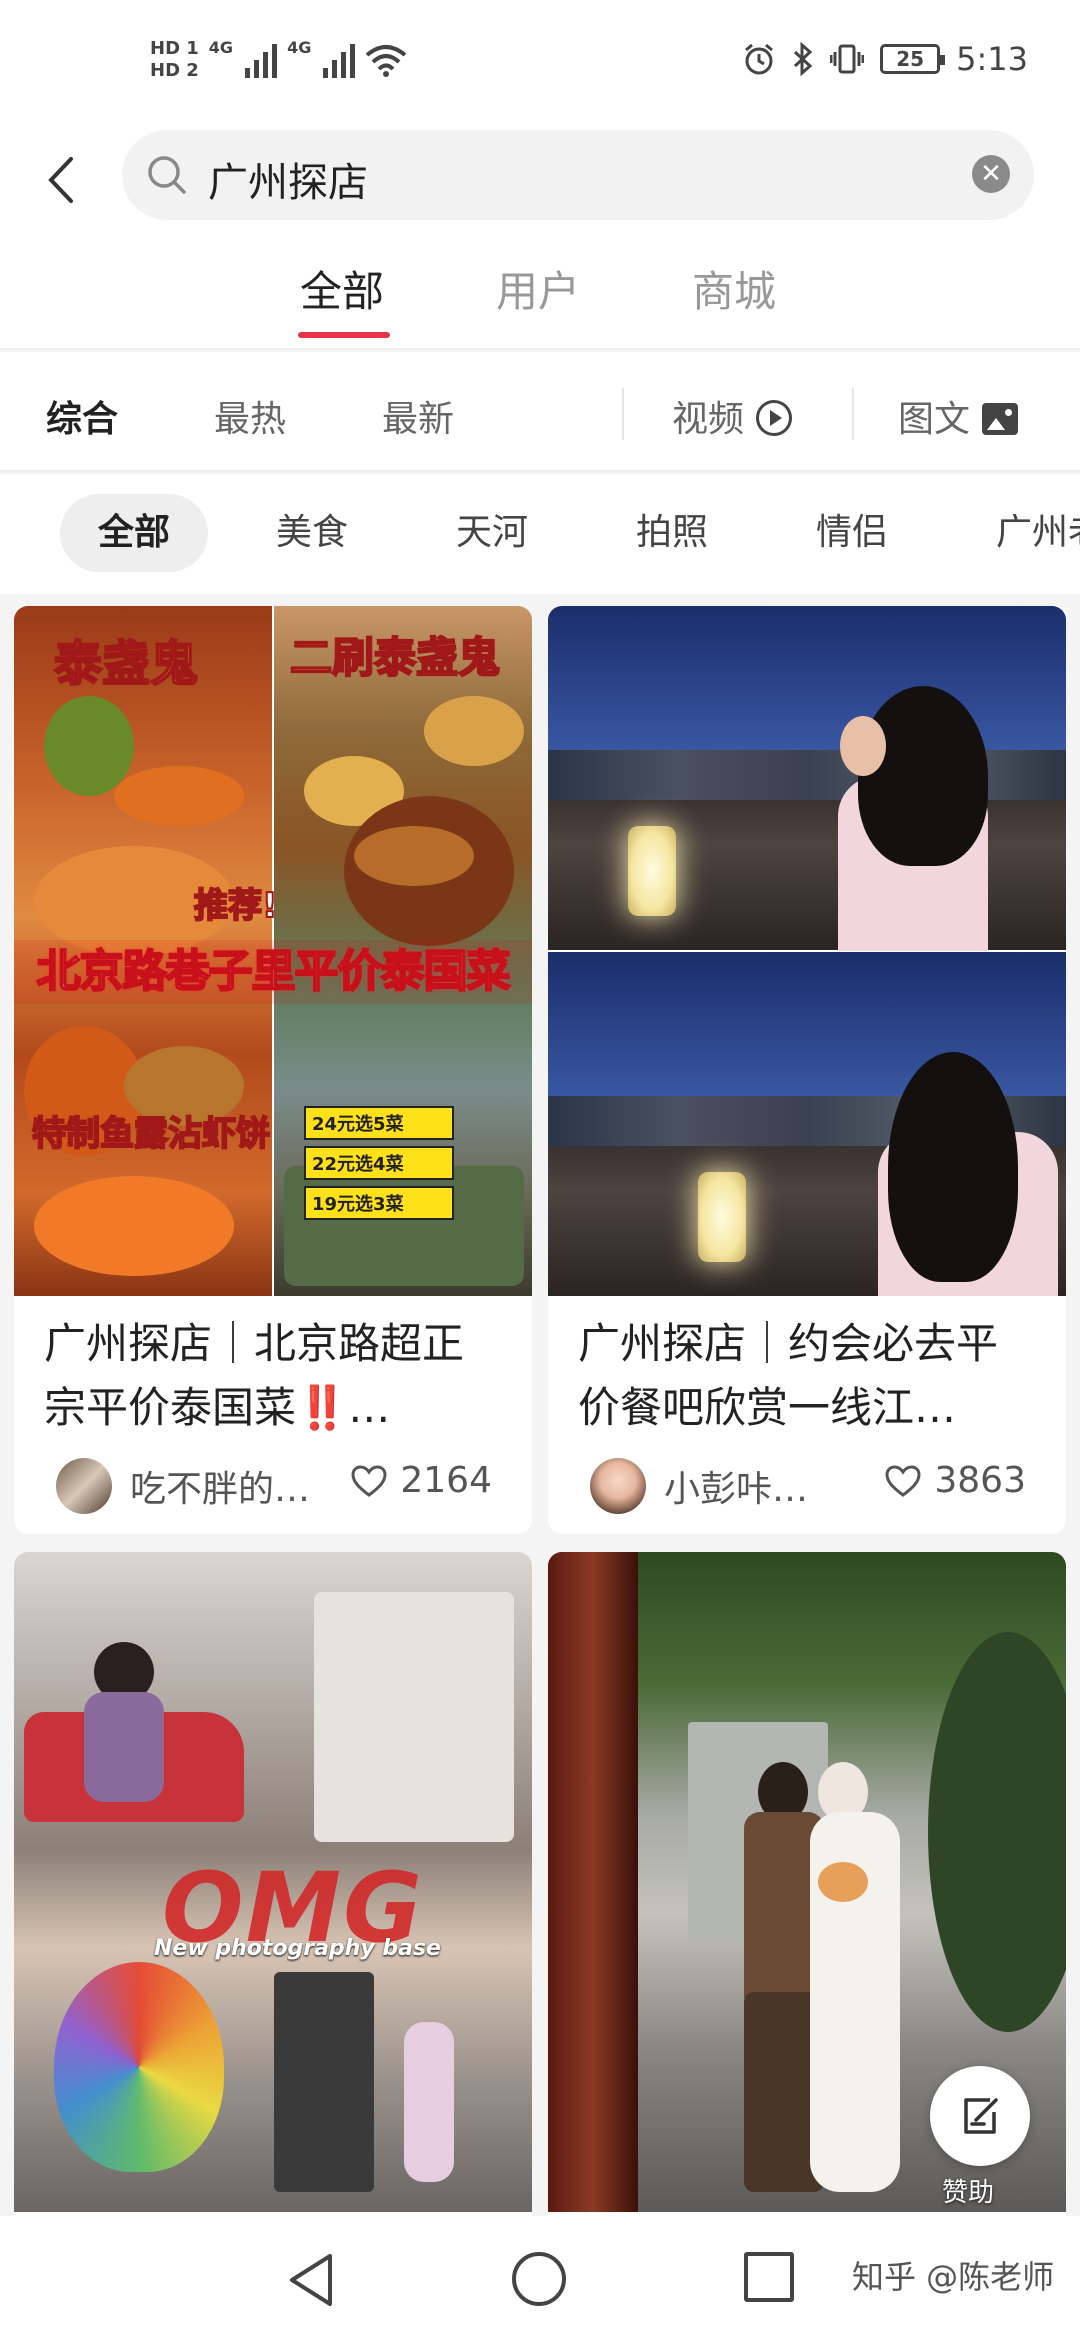 This screenshot has width=1080, height=2340. Describe the element at coordinates (538, 288) in the screenshot. I see `tab-users: 用户` at that location.